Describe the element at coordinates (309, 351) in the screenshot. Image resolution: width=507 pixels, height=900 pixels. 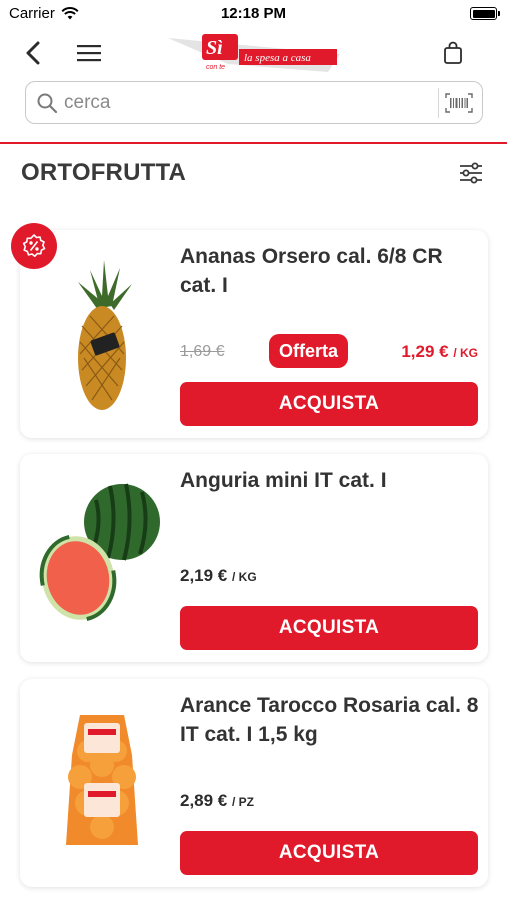
I see `offer-badge: Offerta` at that location.